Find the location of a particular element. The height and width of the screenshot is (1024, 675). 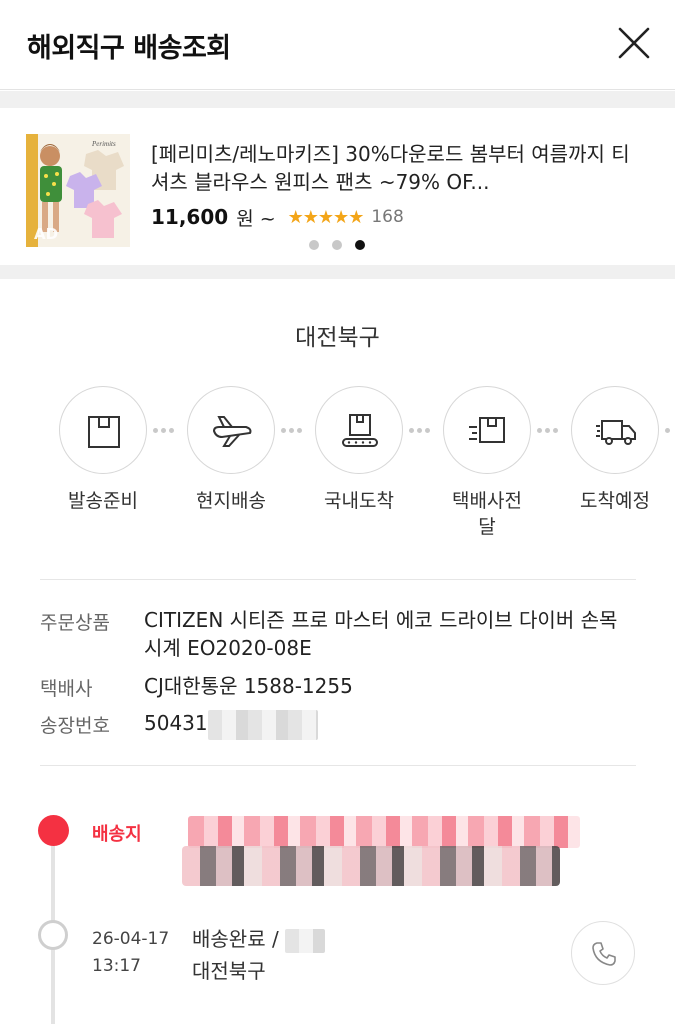

destination-label: 배송지 is located at coordinates (117, 834).